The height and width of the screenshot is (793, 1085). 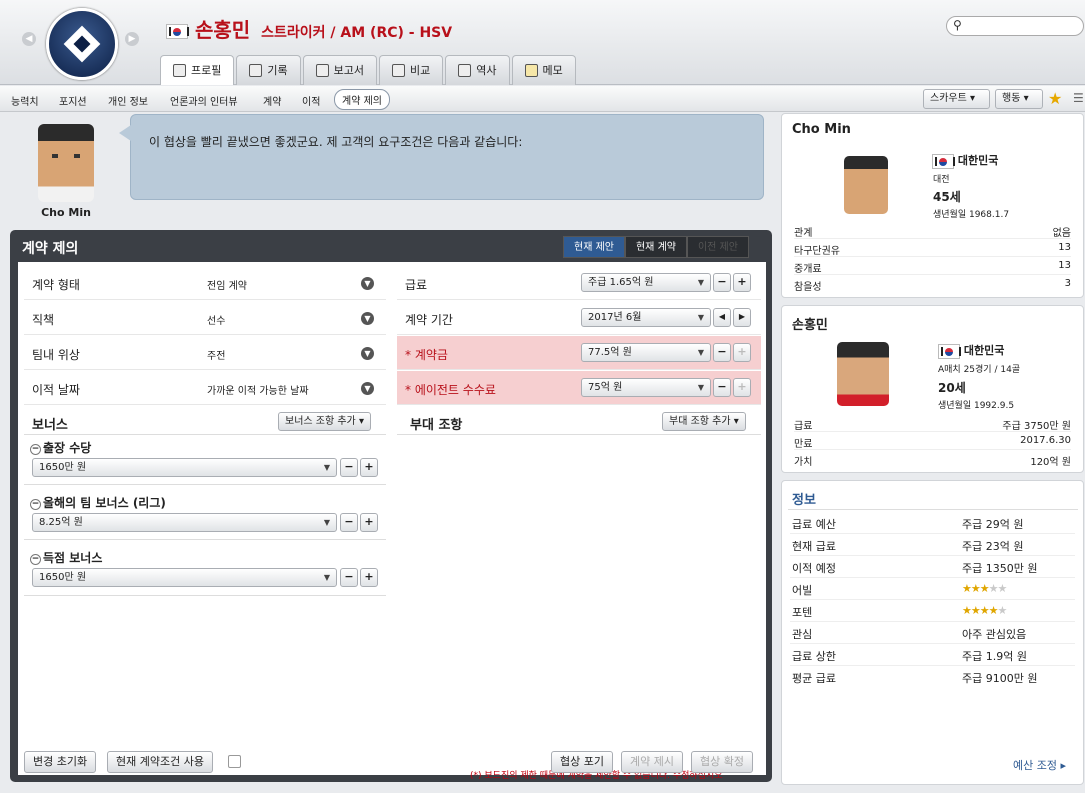 What do you see at coordinates (717, 247) in the screenshot?
I see `tab-previous-offer: 이전 제안` at bounding box center [717, 247].